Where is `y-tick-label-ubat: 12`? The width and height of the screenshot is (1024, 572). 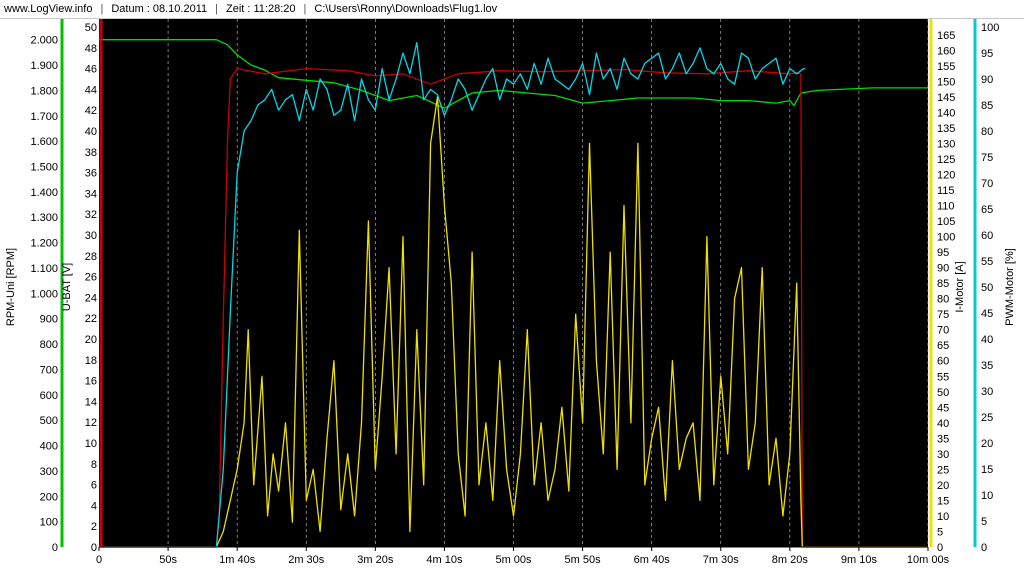
y-tick-label-ubat: 12 is located at coordinates (91, 423).